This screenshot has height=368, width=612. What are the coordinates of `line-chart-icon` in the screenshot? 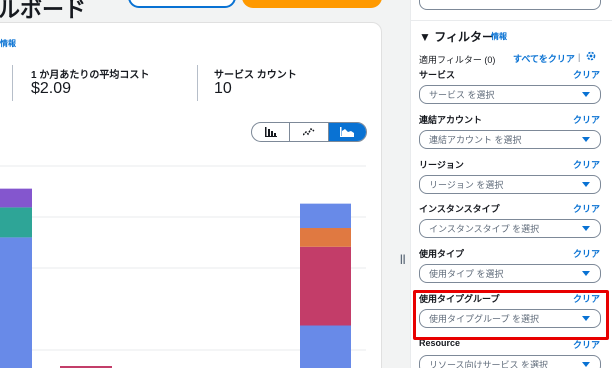 It's located at (308, 131).